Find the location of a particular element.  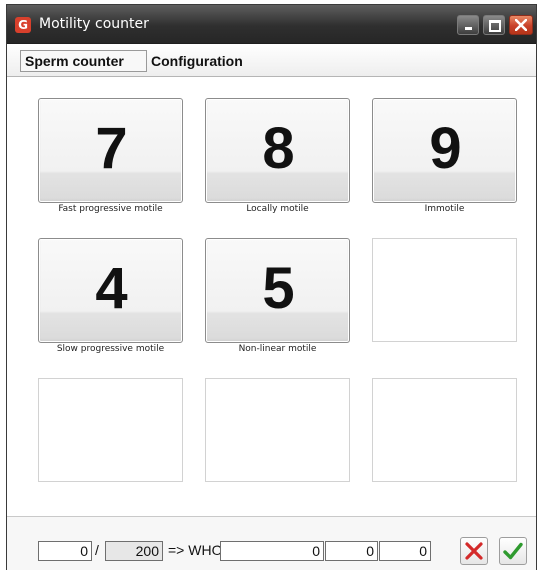

maximize-button is located at coordinates (494, 25).